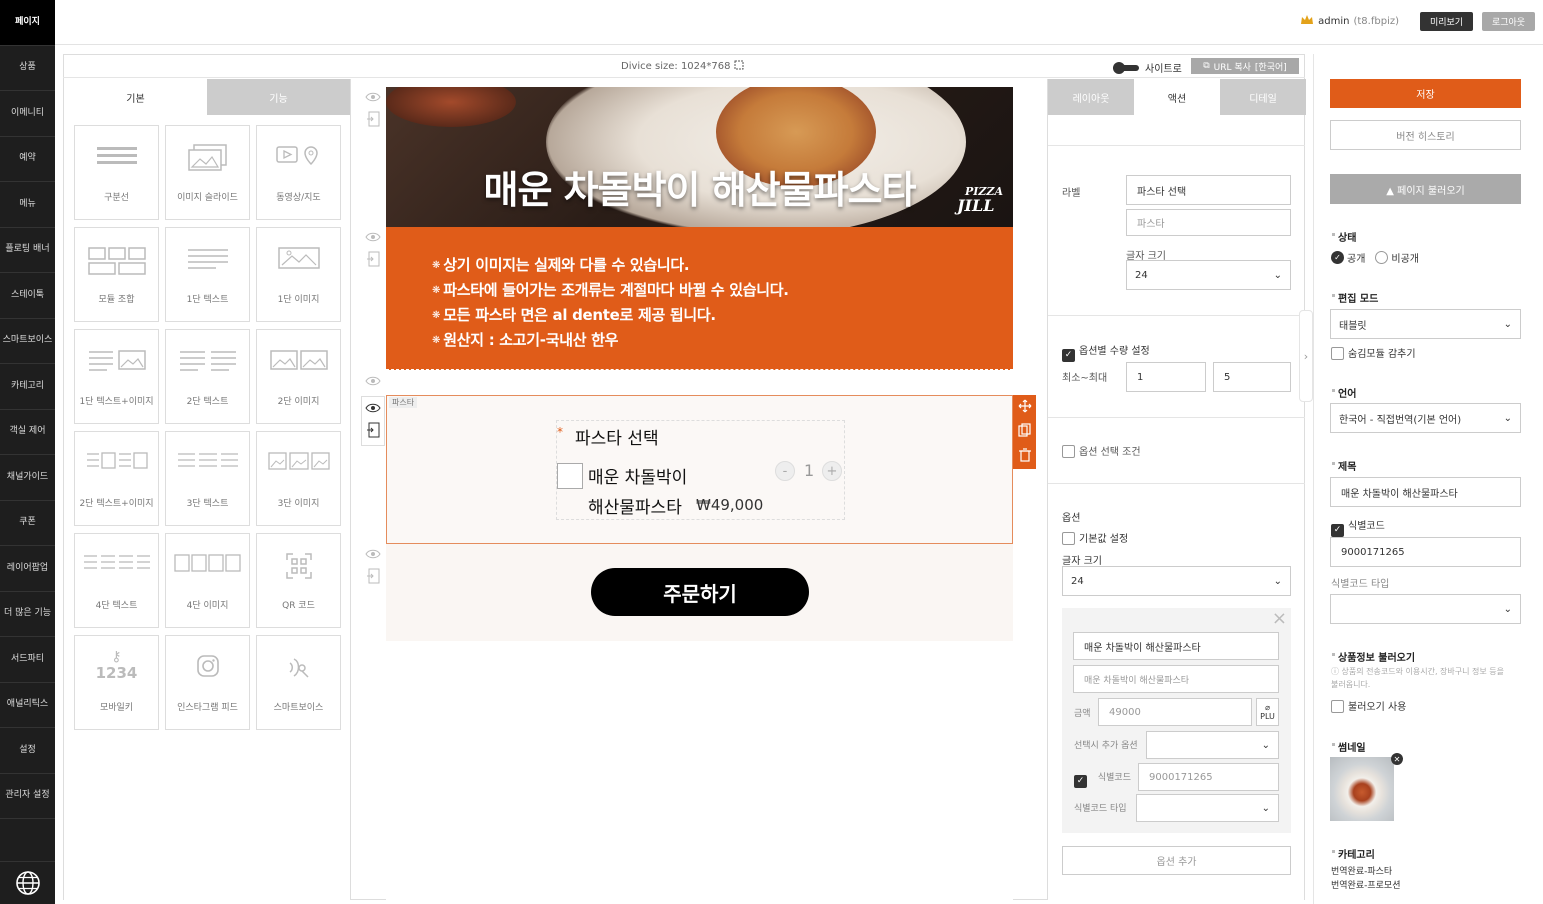 This screenshot has width=1543, height=904. Describe the element at coordinates (27, 159) in the screenshot. I see `nav-item-reservation: 예약` at that location.